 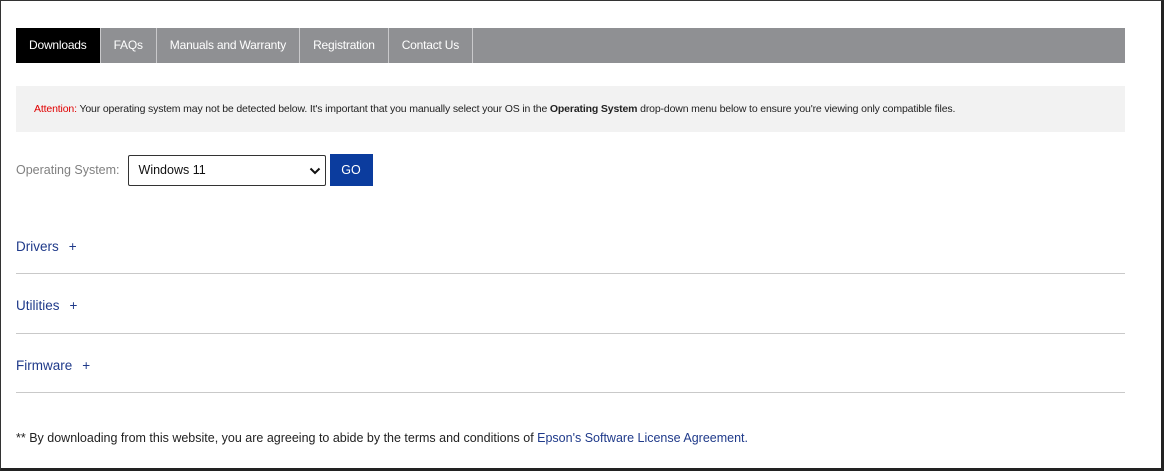 I want to click on attention-label: Attention:, so click(x=55, y=109).